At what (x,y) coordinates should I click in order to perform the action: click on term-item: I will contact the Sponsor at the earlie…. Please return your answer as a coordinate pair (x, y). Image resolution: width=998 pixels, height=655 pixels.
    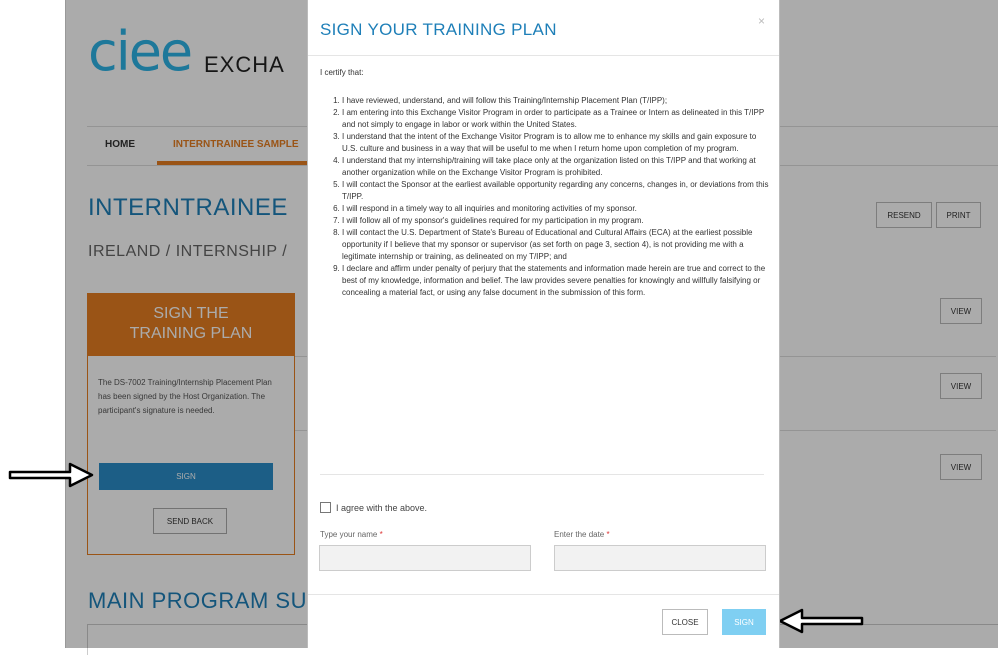
    Looking at the image, I should click on (557, 191).